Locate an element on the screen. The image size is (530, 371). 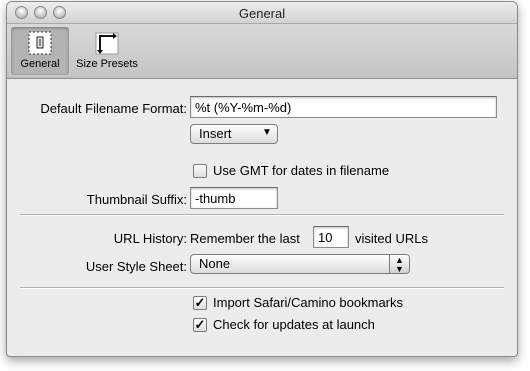
preferences-toolbar: General Size Presets is located at coordinates (262, 51).